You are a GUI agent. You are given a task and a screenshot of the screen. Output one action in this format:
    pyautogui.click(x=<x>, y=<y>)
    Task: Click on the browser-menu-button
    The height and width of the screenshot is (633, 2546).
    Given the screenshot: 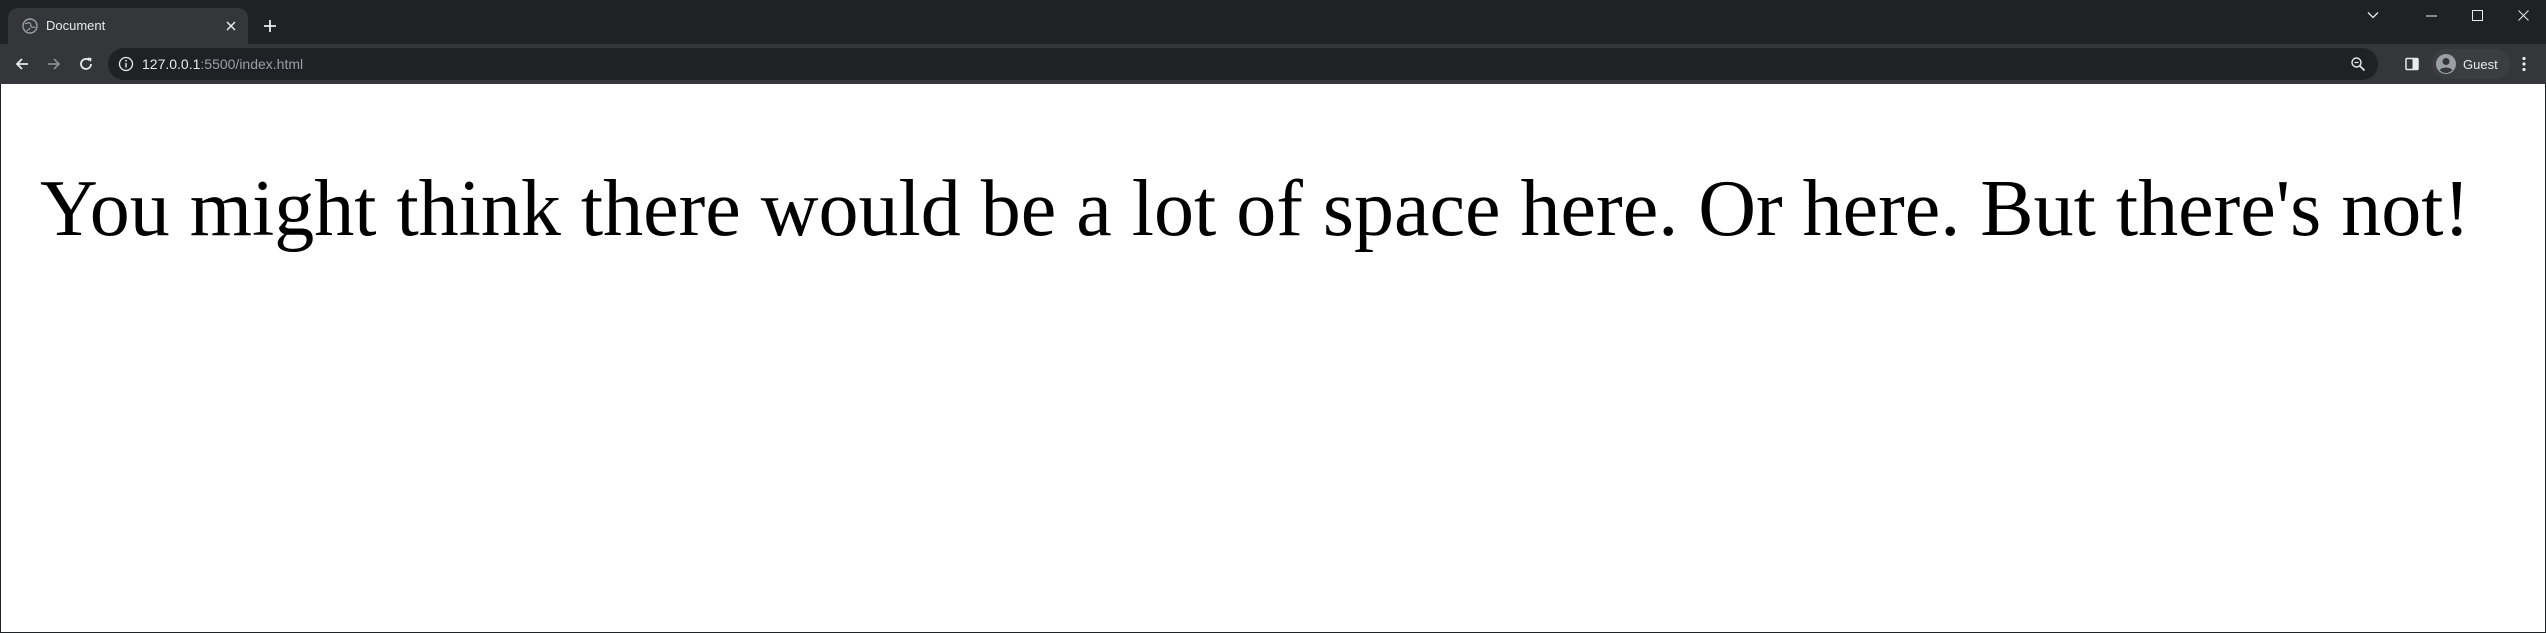 What is the action you would take?
    pyautogui.click(x=2524, y=64)
    